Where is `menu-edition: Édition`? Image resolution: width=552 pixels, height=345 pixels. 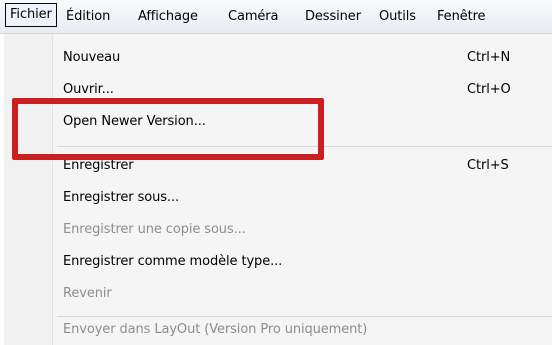 menu-edition: Édition is located at coordinates (88, 17).